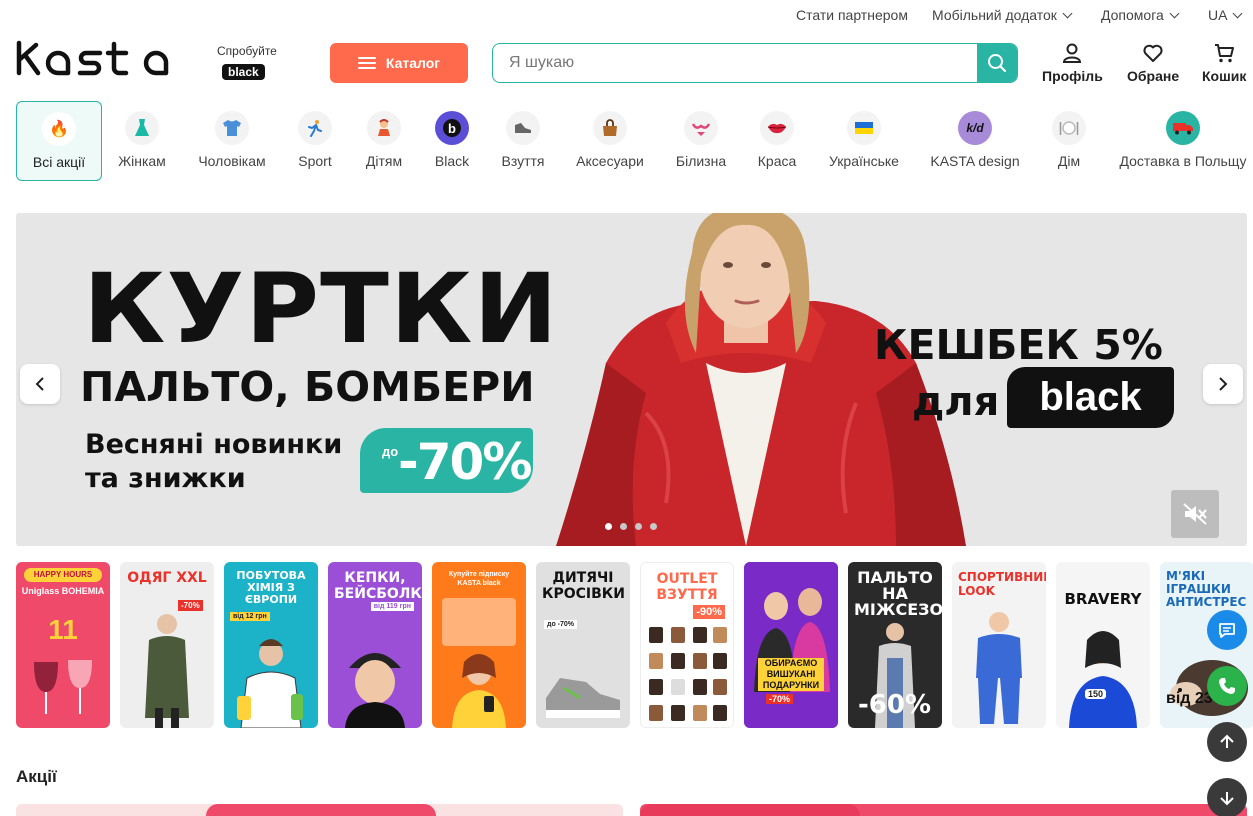  I want to click on search-bar, so click(755, 63).